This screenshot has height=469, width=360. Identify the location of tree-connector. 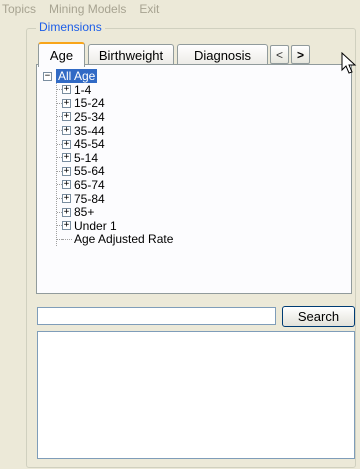
(67, 239).